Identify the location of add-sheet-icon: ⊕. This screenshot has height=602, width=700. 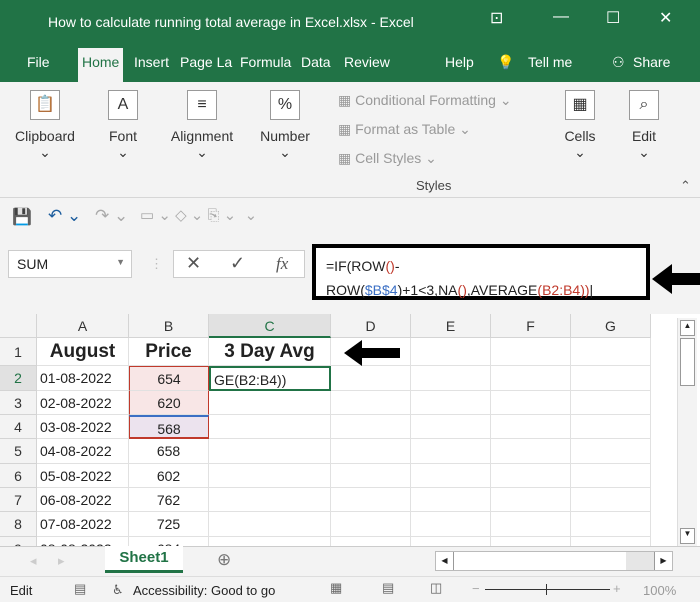
(224, 560).